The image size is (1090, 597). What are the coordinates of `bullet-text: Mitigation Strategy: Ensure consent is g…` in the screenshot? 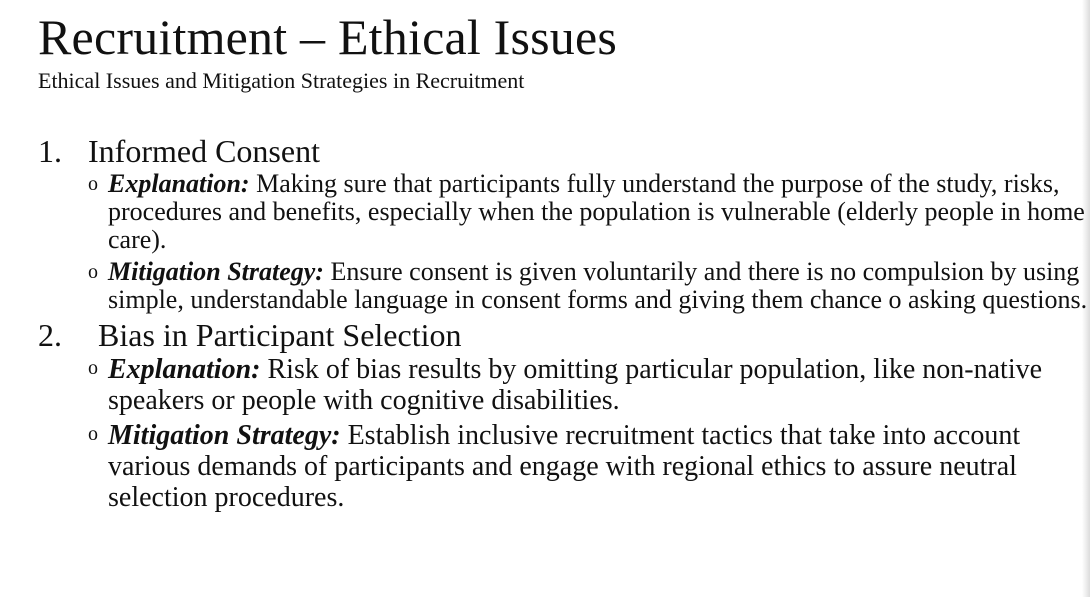 It's located at (599, 286).